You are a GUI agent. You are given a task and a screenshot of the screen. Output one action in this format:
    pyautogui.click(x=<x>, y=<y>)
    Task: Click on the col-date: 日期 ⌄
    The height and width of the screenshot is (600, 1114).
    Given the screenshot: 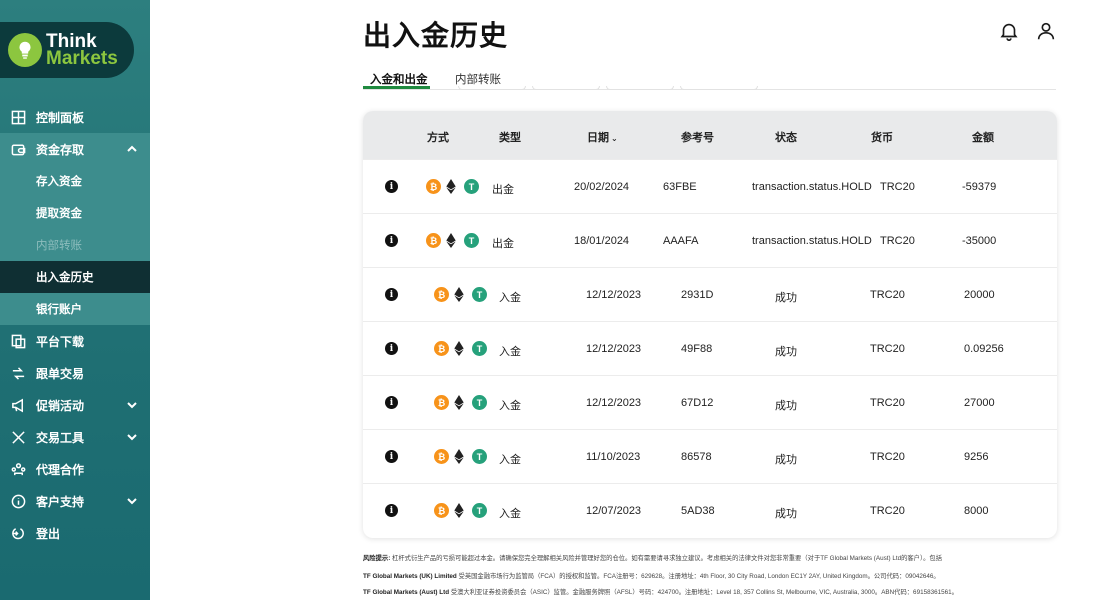 What is the action you would take?
    pyautogui.click(x=602, y=137)
    